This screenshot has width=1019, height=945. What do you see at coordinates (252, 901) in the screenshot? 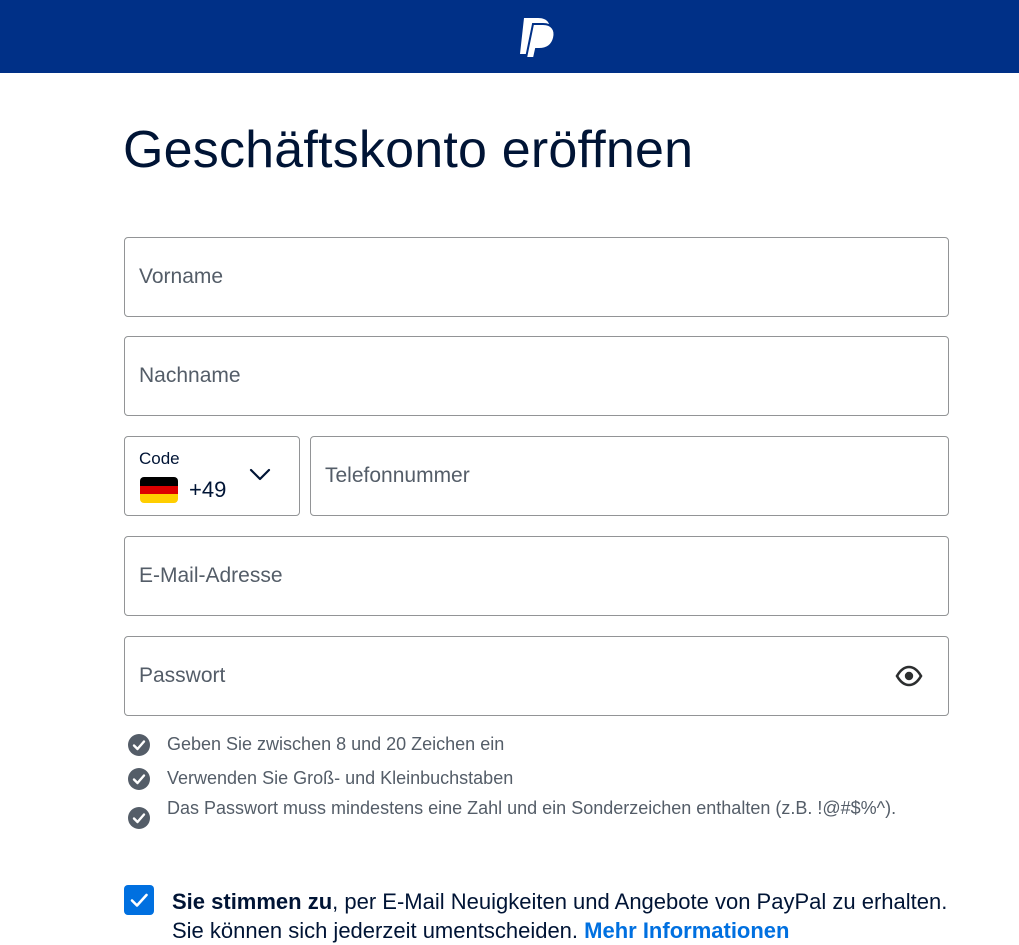
I see `consent-bold-text: Sie stimmen zu` at bounding box center [252, 901].